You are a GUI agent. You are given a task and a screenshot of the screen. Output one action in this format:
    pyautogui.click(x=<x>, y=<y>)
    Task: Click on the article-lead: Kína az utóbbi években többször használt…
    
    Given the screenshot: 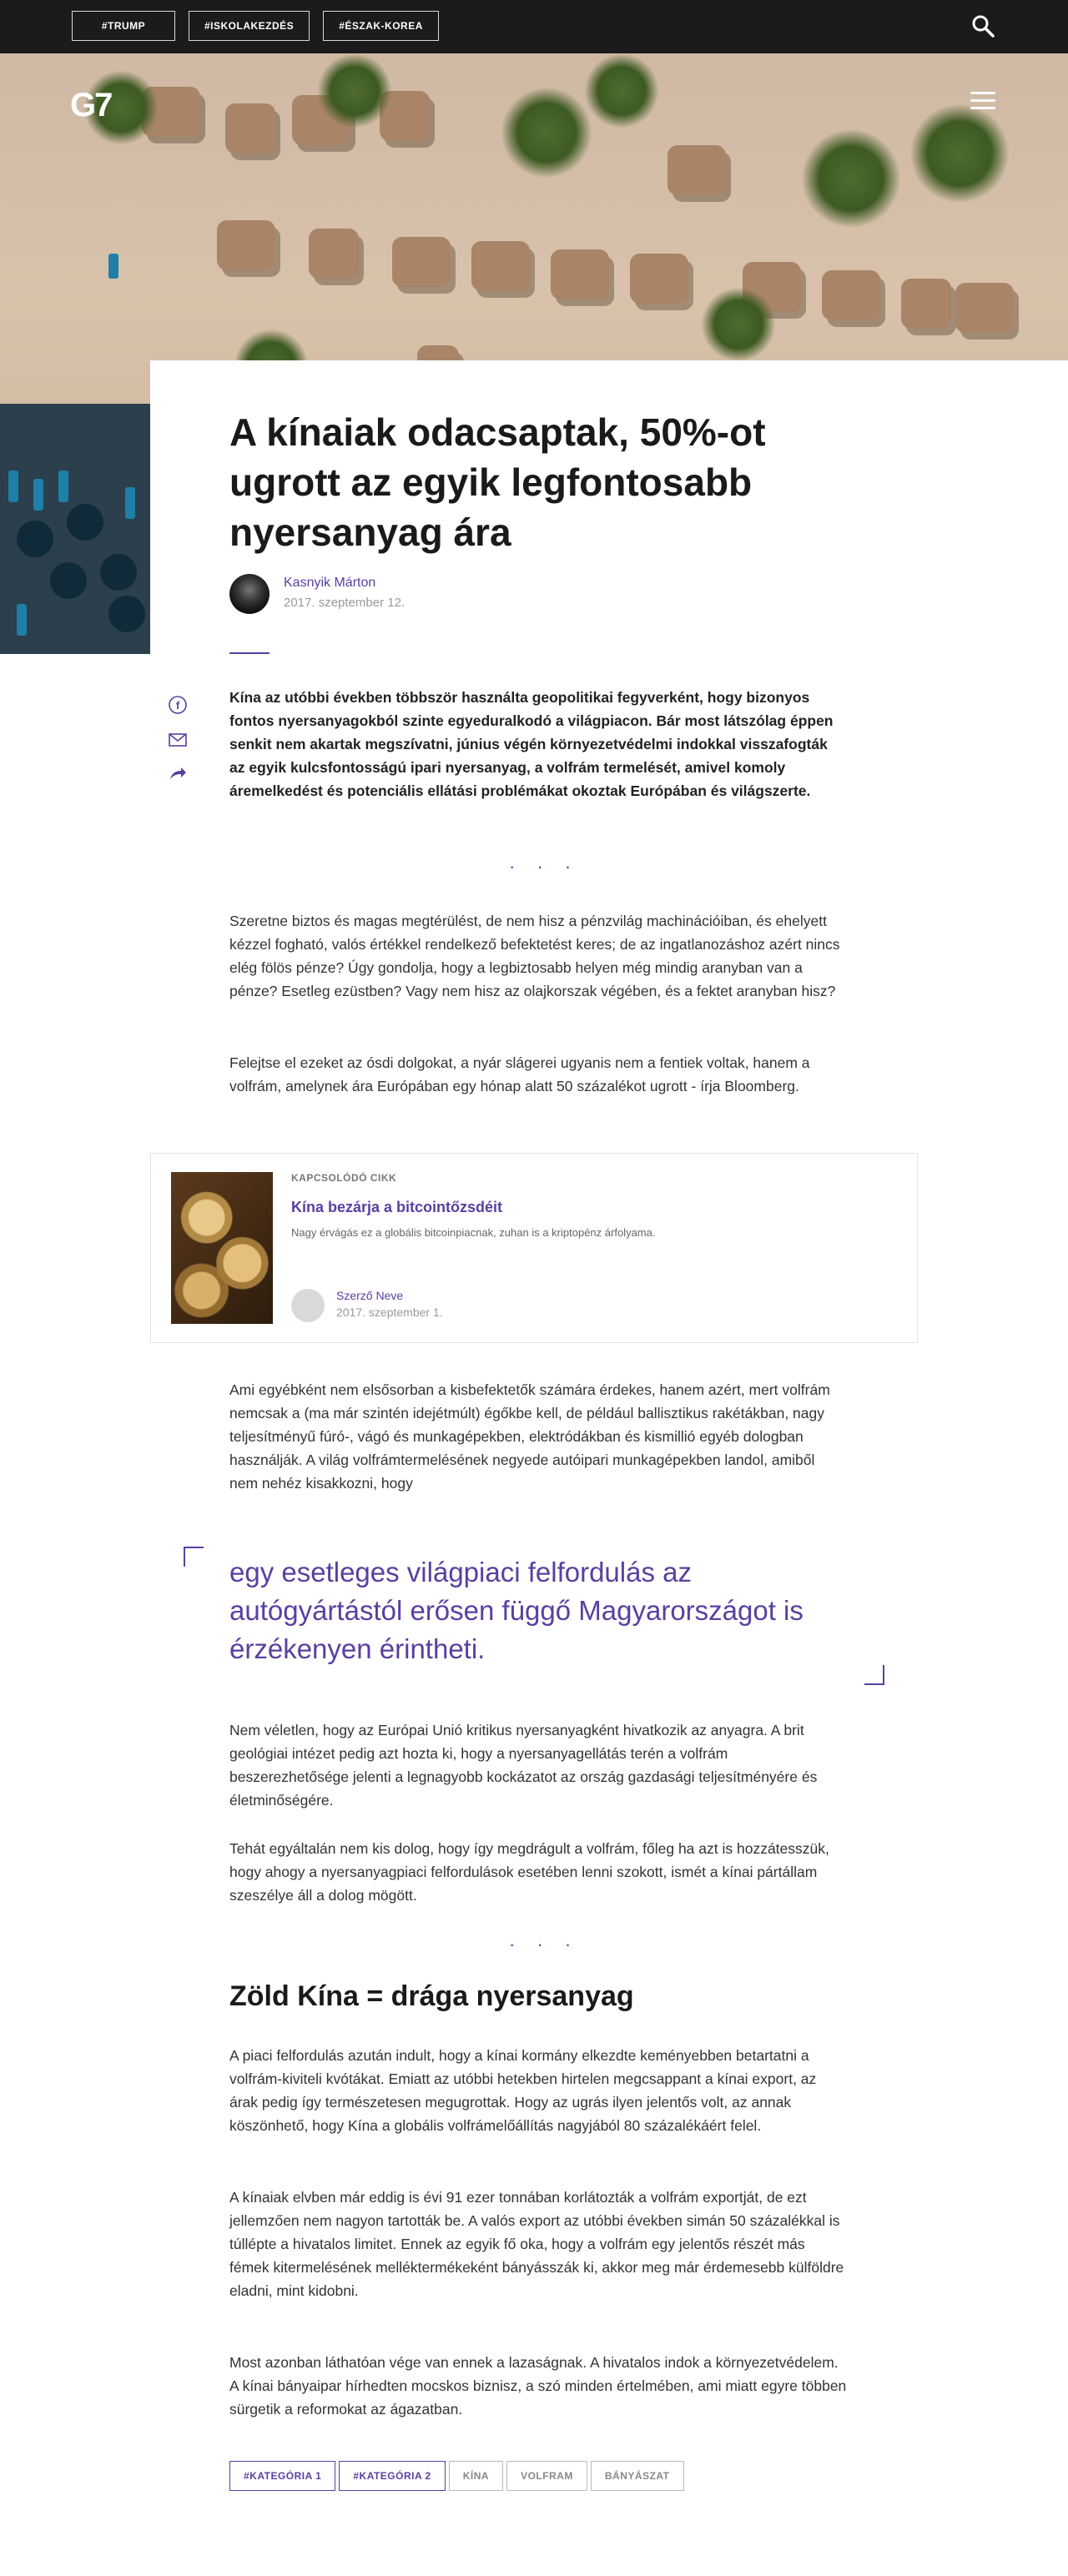 What is the action you would take?
    pyautogui.click(x=531, y=744)
    